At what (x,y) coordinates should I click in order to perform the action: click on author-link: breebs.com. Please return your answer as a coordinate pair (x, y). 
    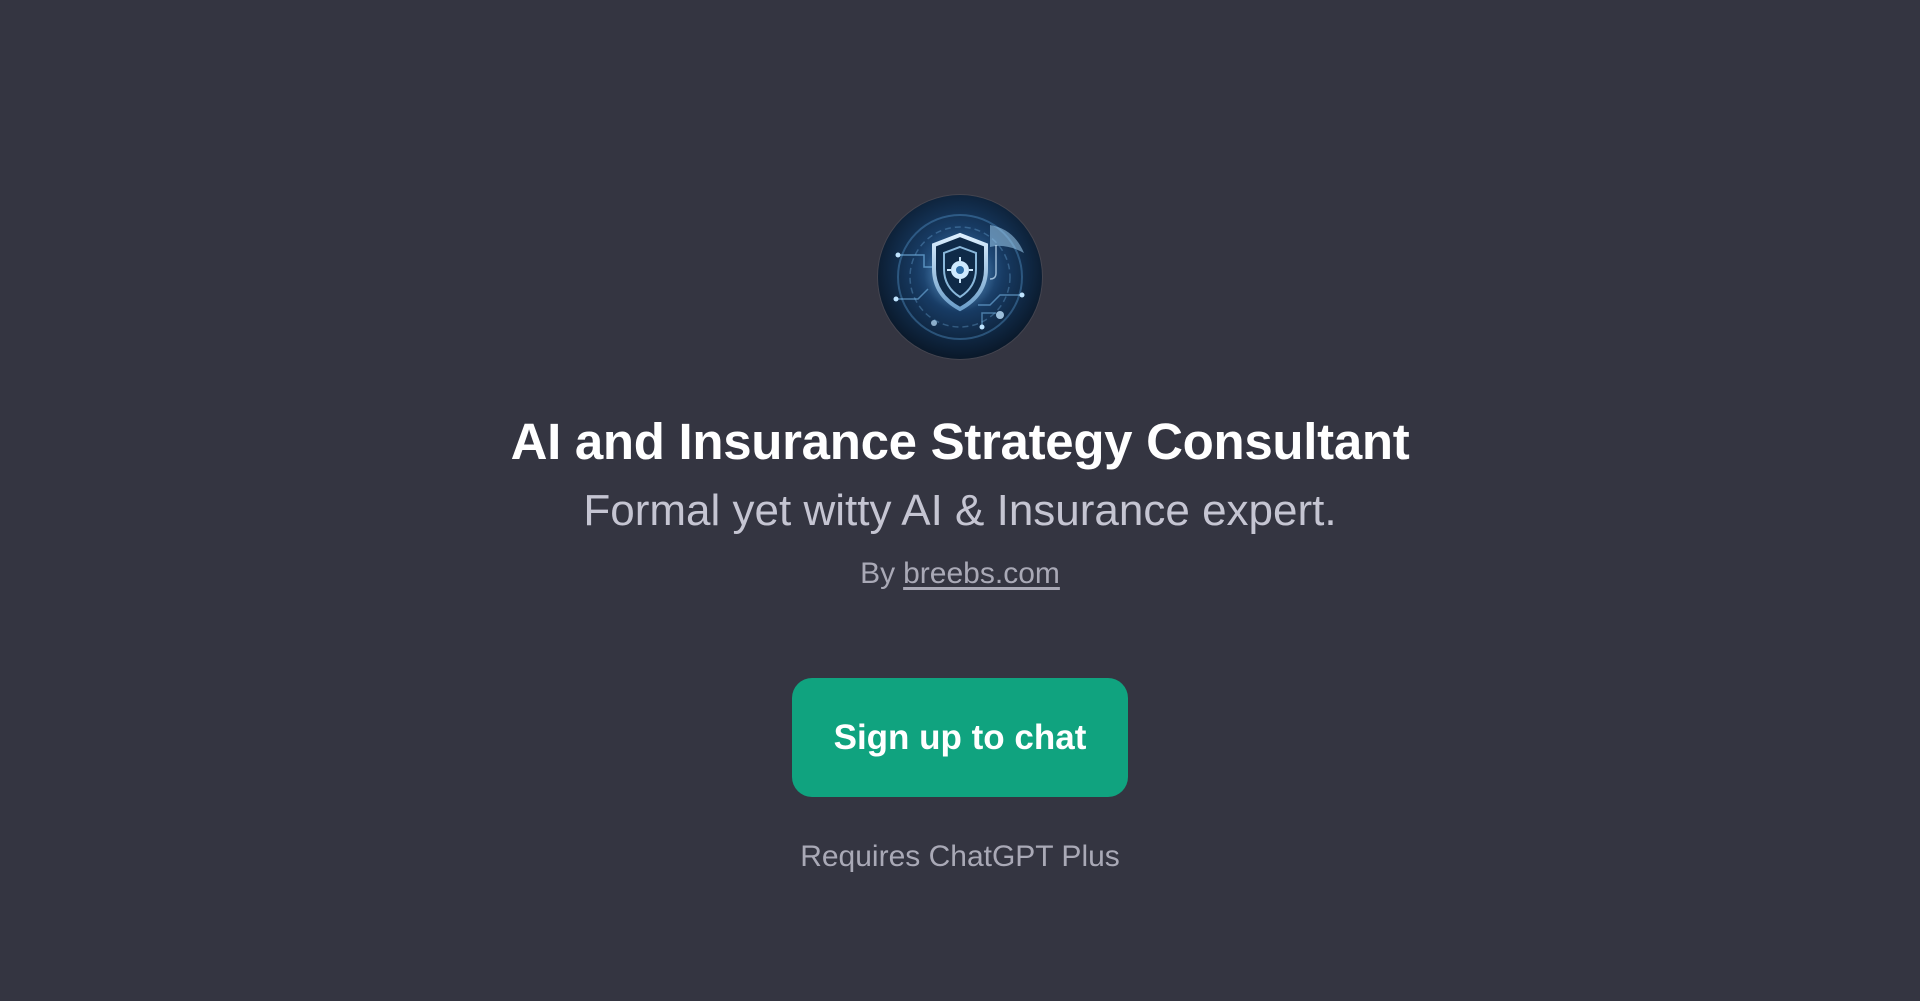
    Looking at the image, I should click on (981, 573).